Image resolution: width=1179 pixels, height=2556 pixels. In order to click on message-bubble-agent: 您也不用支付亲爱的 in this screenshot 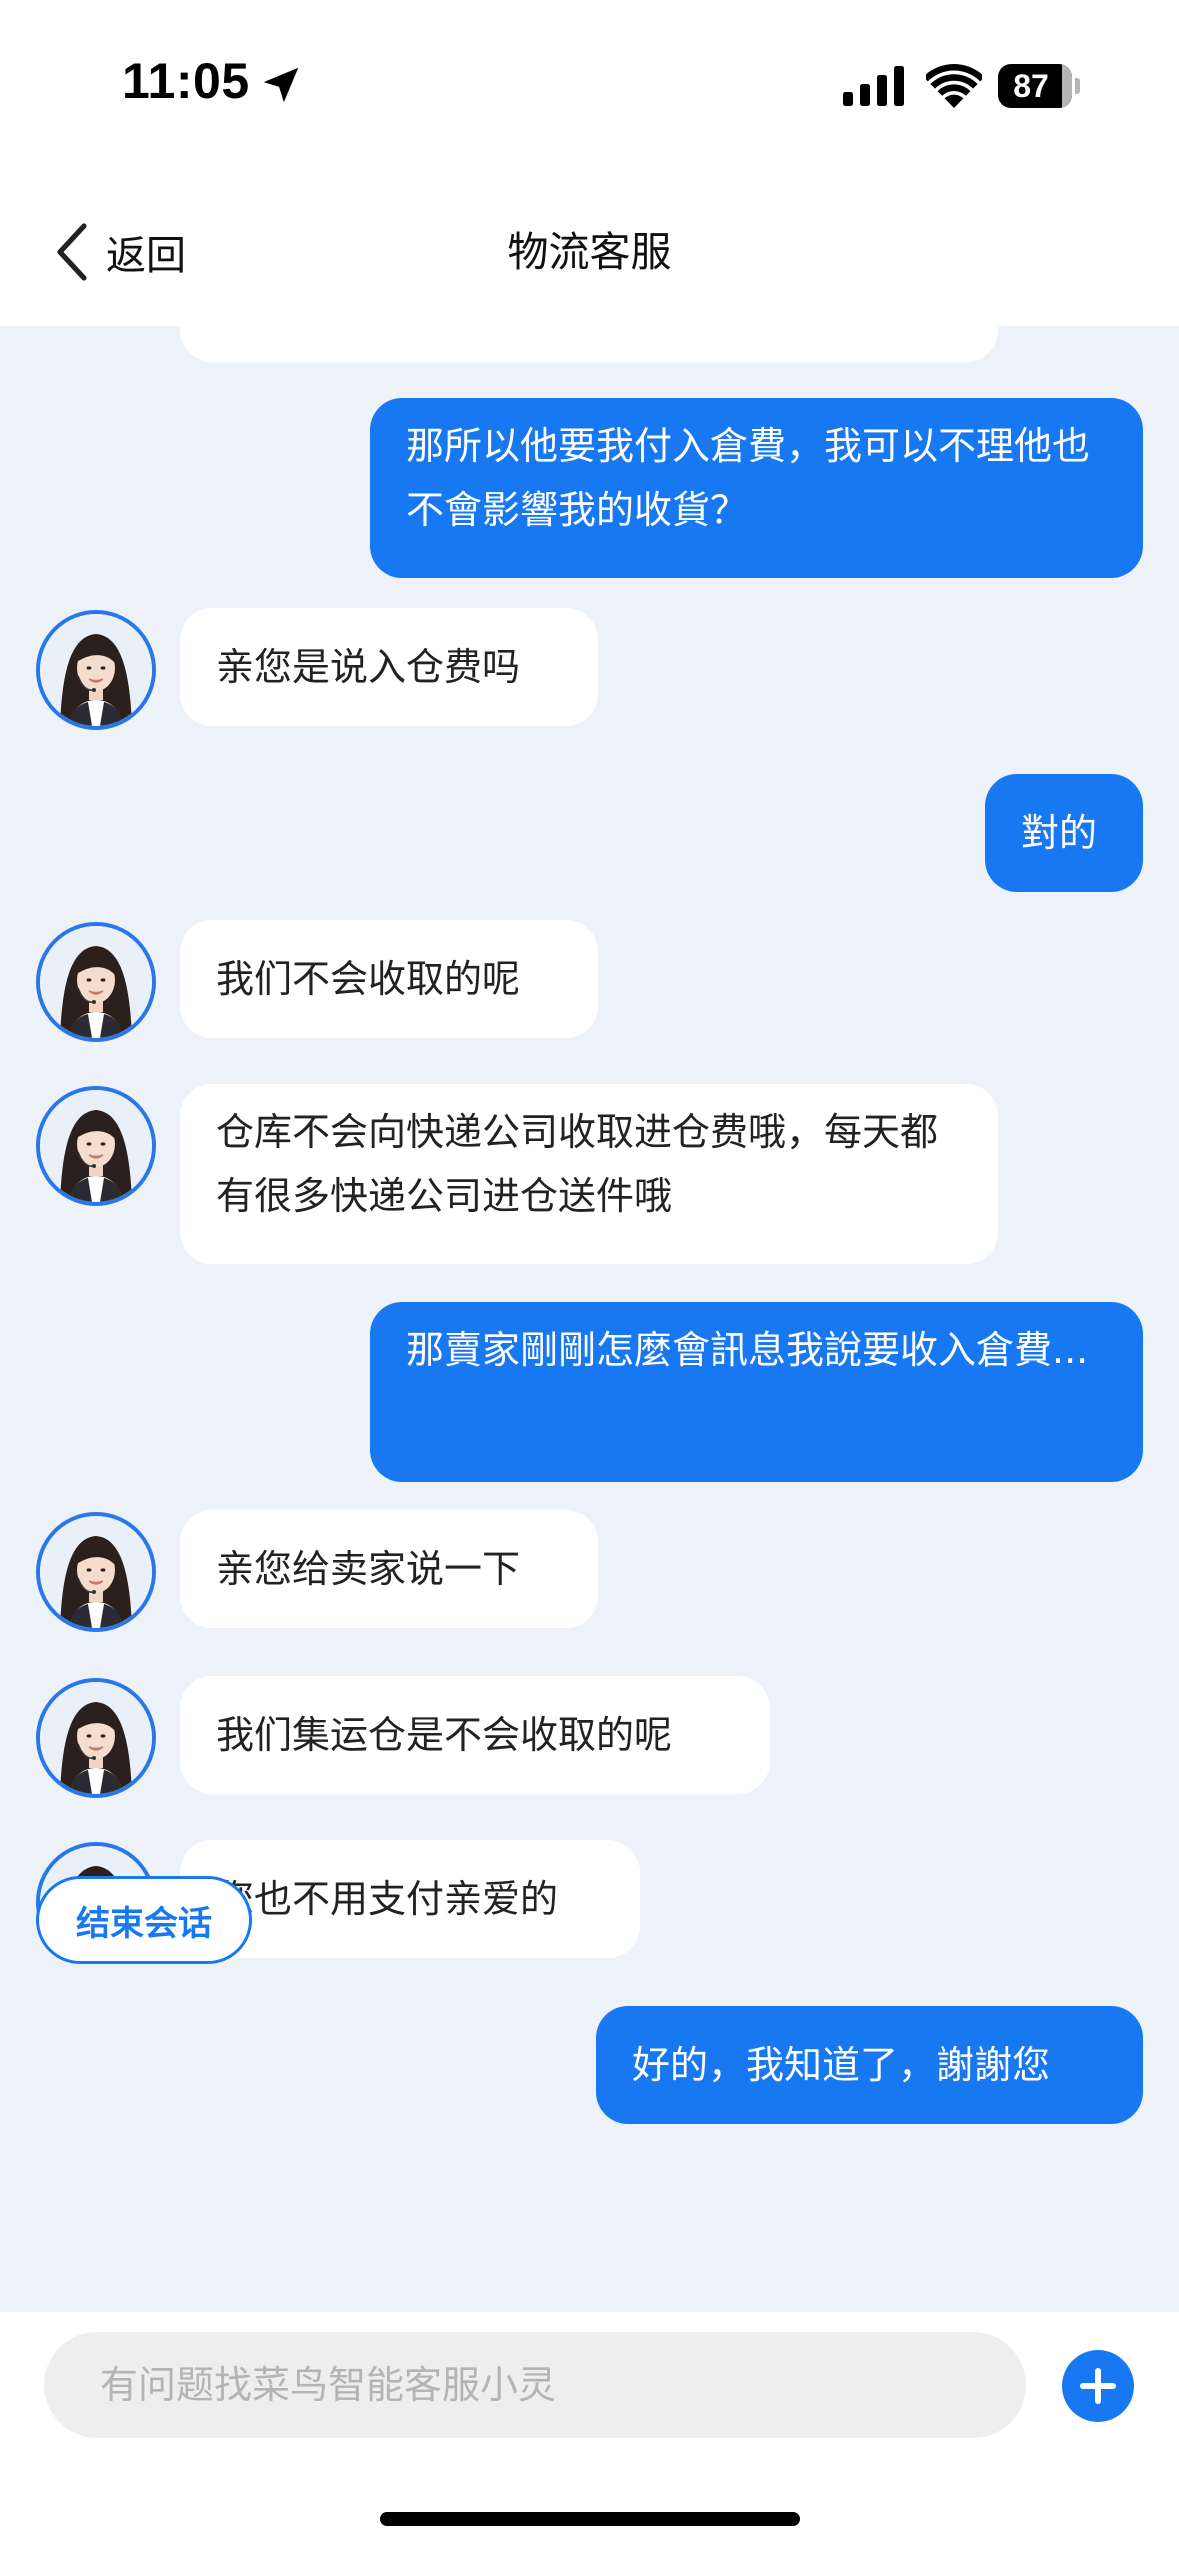, I will do `click(410, 1899)`.